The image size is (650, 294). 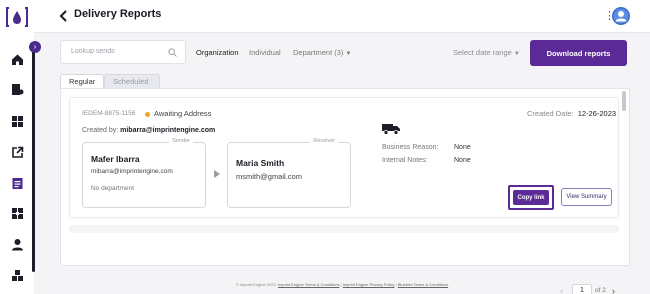 I want to click on integrations-icon, so click(x=17, y=213).